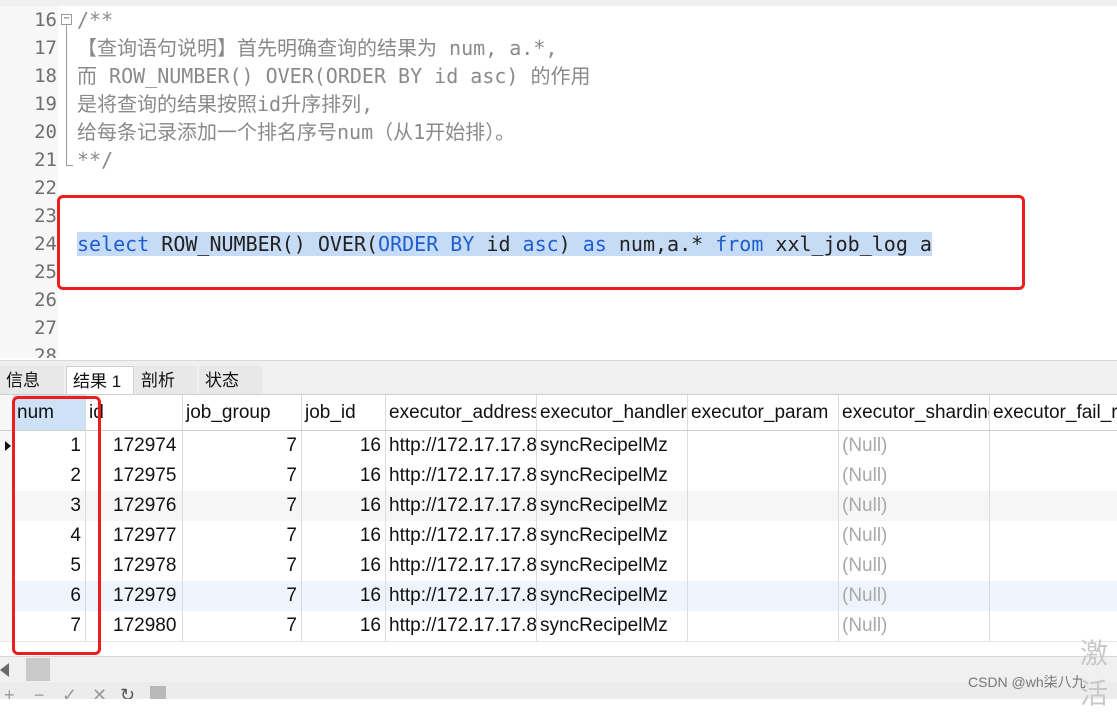 Image resolution: width=1117 pixels, height=712 pixels. Describe the element at coordinates (1053, 412) in the screenshot. I see `column-header-executor-fail: executor_fail_retry_count` at that location.